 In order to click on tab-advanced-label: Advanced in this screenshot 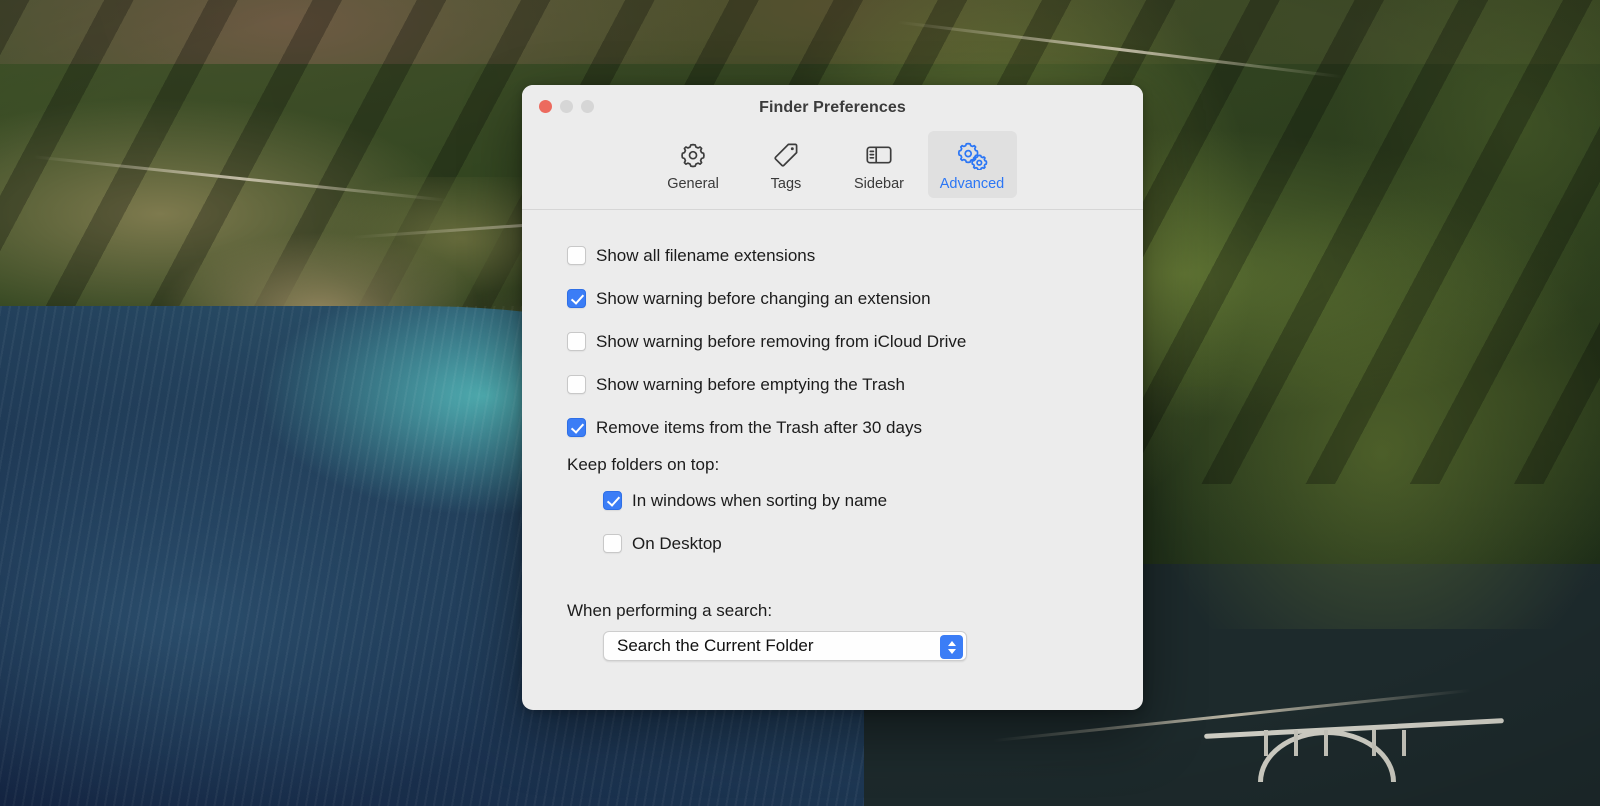, I will do `click(972, 184)`.